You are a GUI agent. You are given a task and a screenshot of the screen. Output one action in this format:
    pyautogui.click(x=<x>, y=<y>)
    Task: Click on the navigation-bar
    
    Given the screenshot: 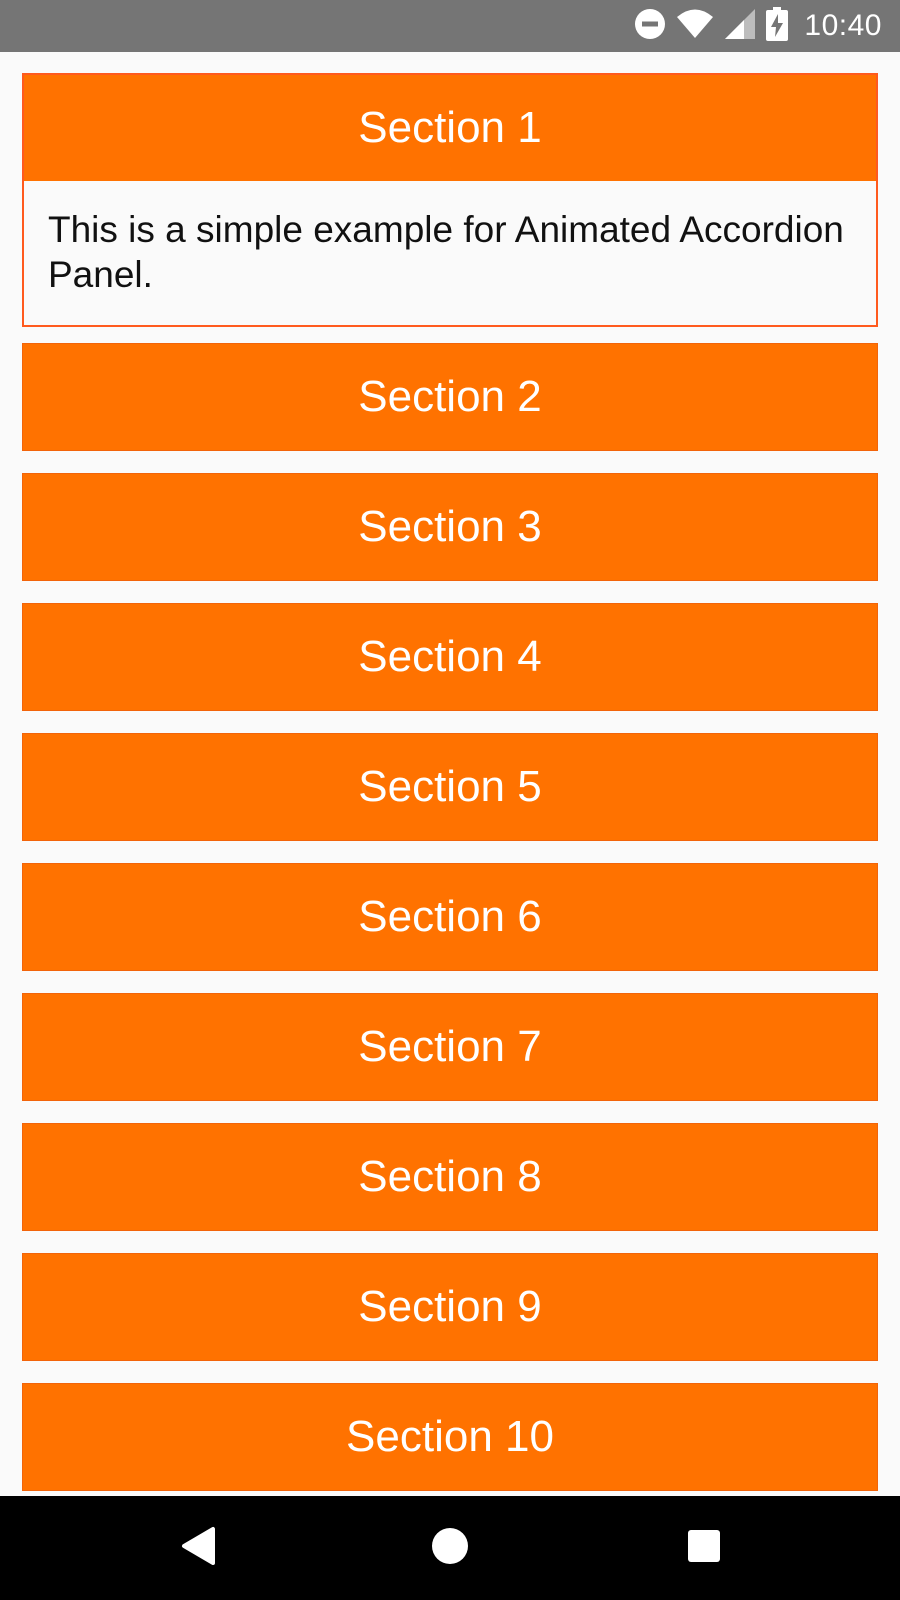 What is the action you would take?
    pyautogui.click(x=450, y=1548)
    